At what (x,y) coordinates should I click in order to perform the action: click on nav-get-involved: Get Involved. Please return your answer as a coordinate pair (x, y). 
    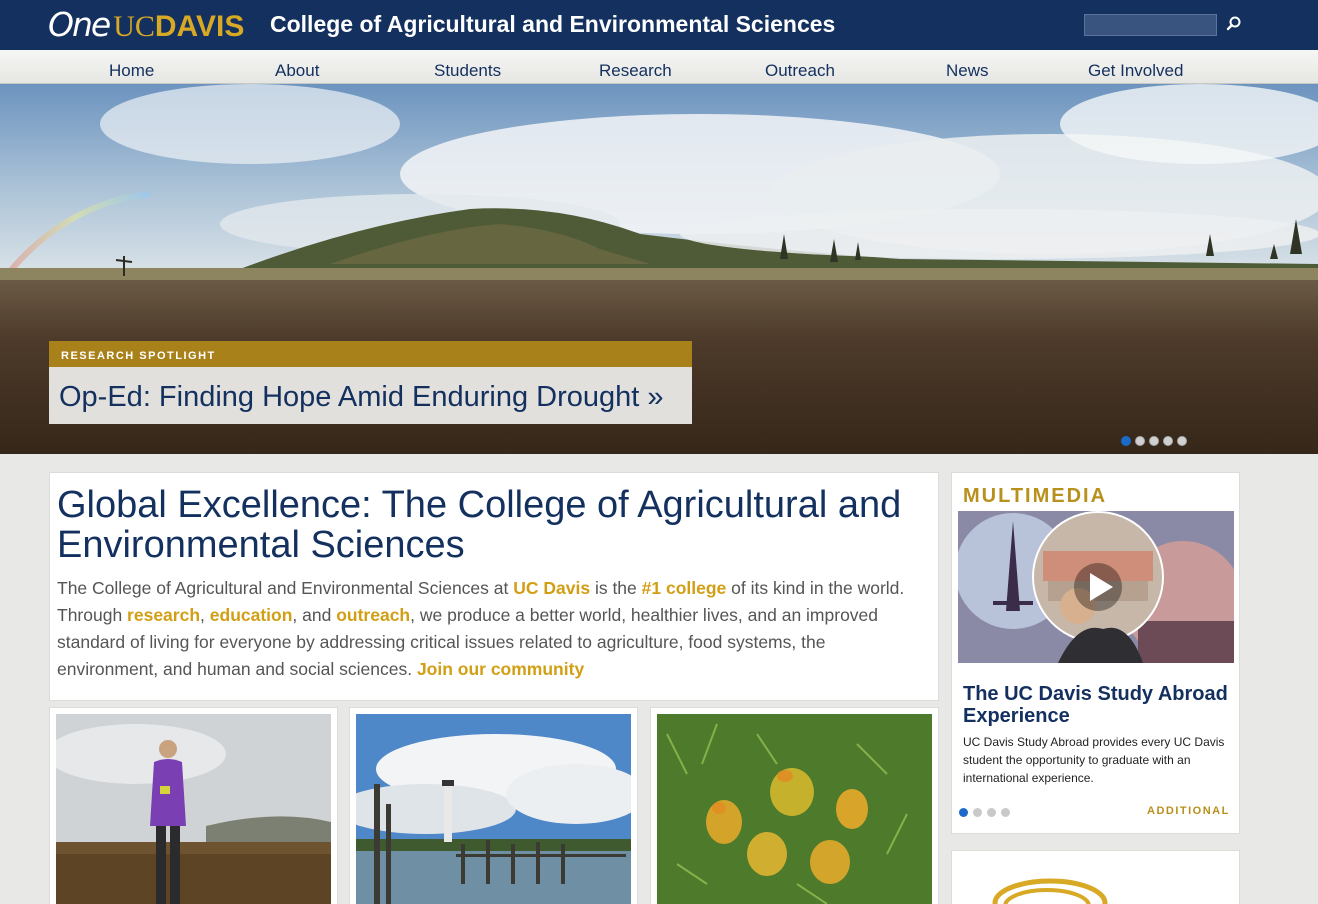
    Looking at the image, I should click on (1135, 71).